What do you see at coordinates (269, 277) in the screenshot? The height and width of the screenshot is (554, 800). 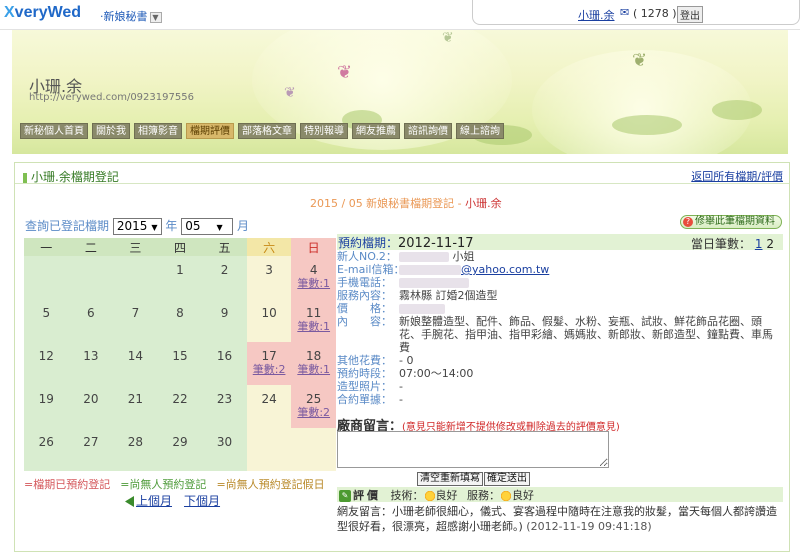 I see `calendar-day: 3` at bounding box center [269, 277].